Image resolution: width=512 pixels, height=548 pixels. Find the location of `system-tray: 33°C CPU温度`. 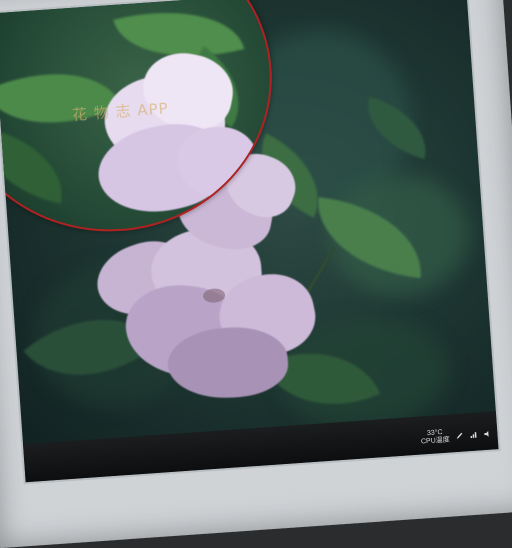

system-tray: 33°C CPU温度 is located at coordinates (456, 436).